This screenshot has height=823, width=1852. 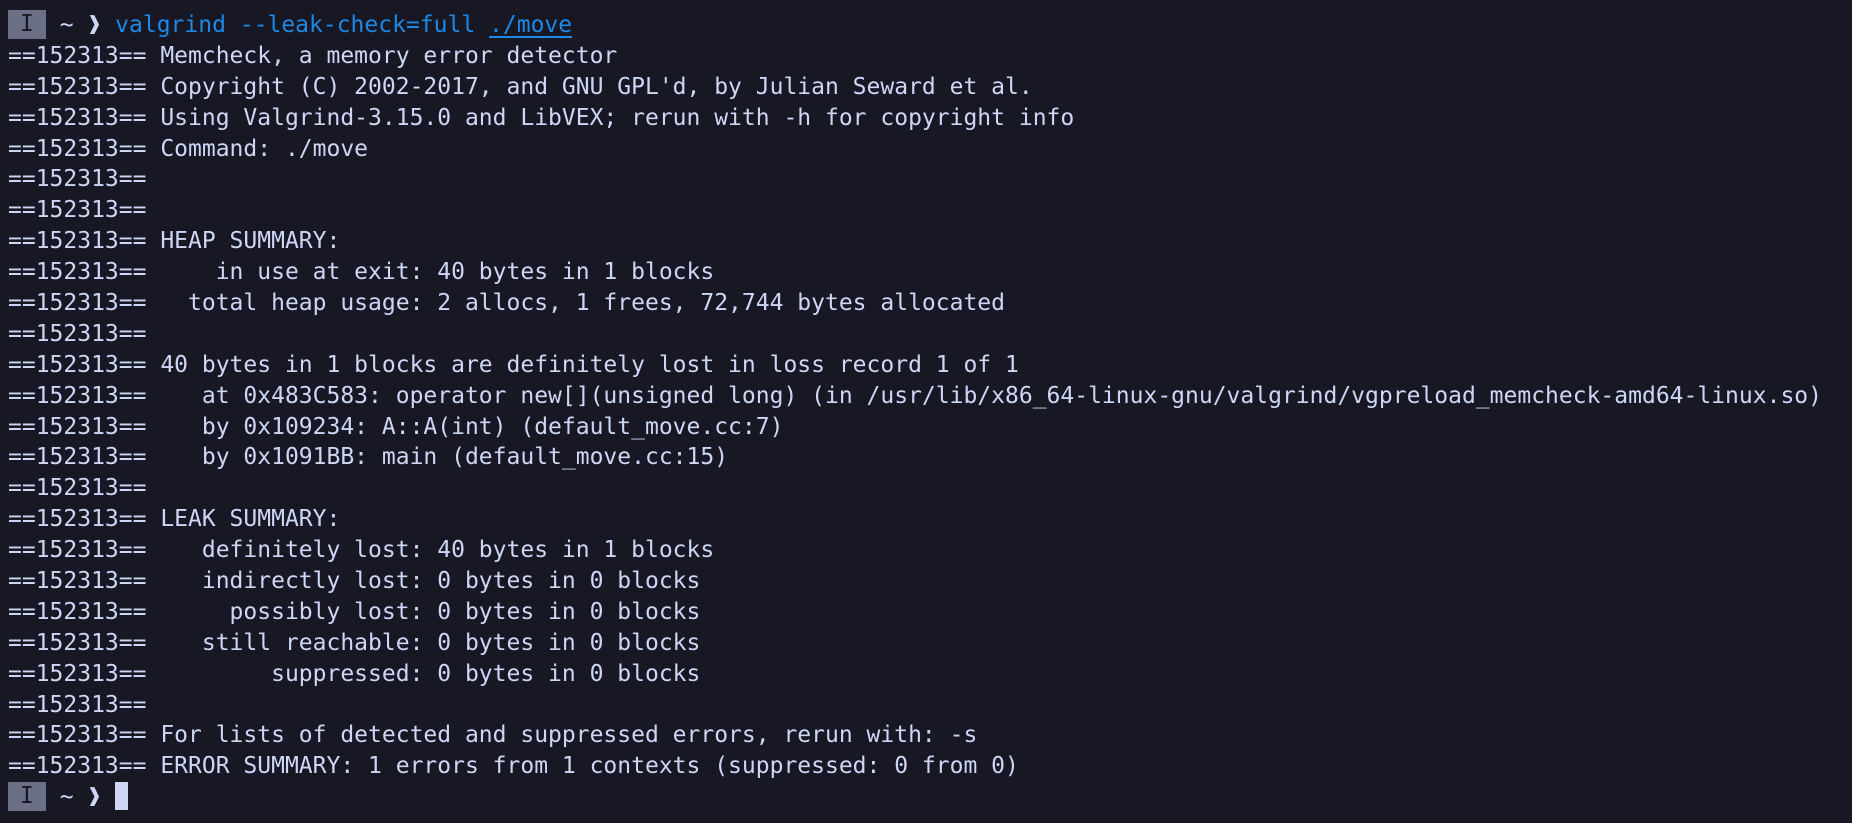 What do you see at coordinates (122, 796) in the screenshot?
I see `text-cursor` at bounding box center [122, 796].